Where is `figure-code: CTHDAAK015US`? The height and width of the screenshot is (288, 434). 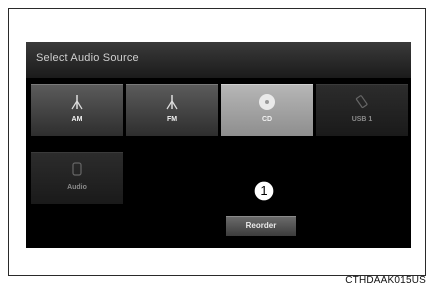
figure-code: CTHDAAK015US is located at coordinates (385, 280).